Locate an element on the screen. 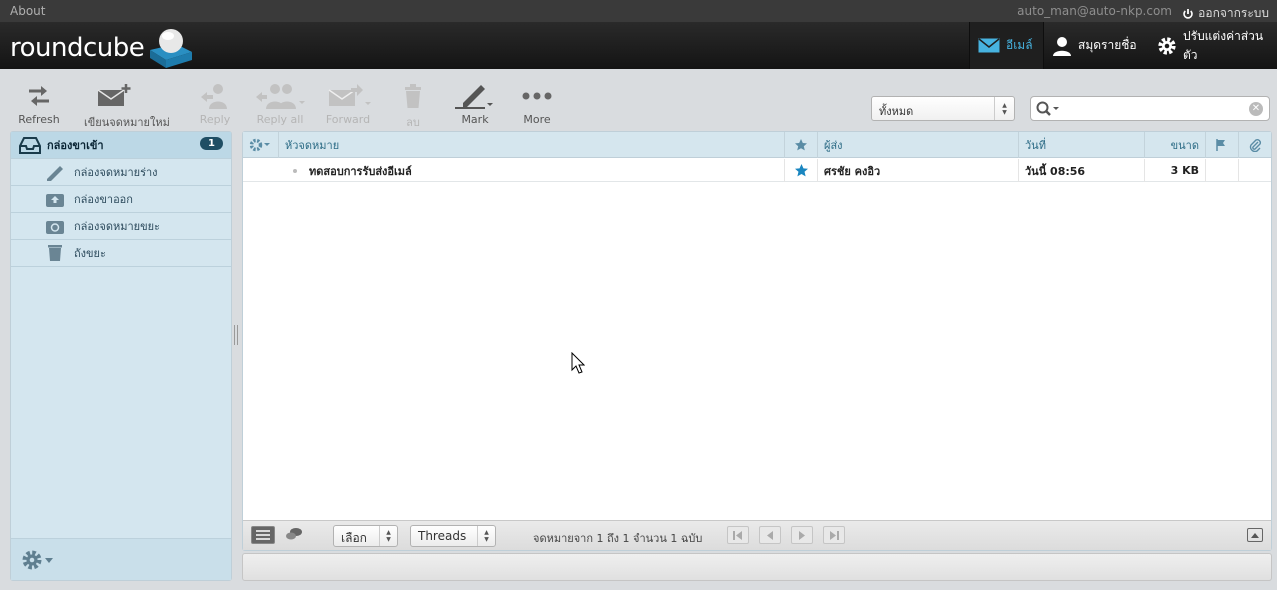  gear-icon is located at coordinates (32, 560).